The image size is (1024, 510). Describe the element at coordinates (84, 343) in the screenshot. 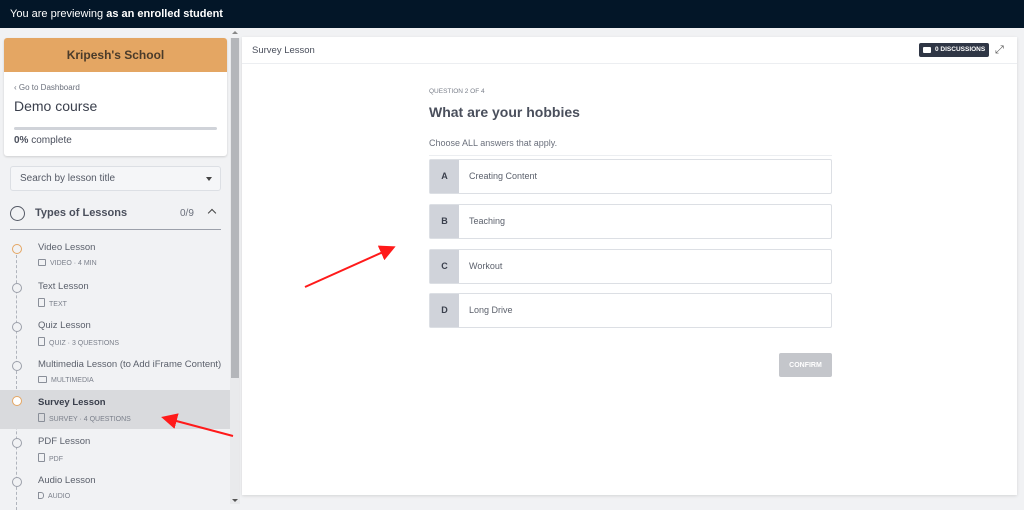

I see `lesson-meta-text: QUIZ · 3 QUESTIONS` at that location.